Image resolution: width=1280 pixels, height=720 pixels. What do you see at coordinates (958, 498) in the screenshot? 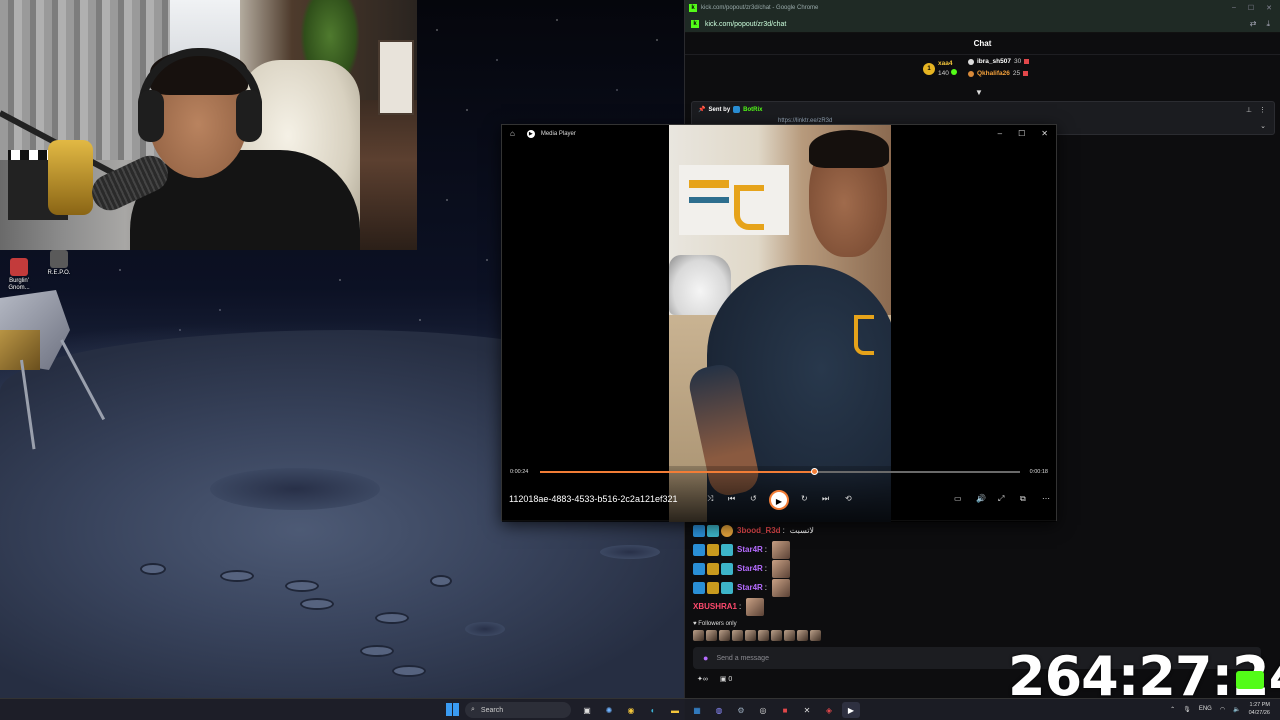
I see `captions-icon: ▭` at bounding box center [958, 498].